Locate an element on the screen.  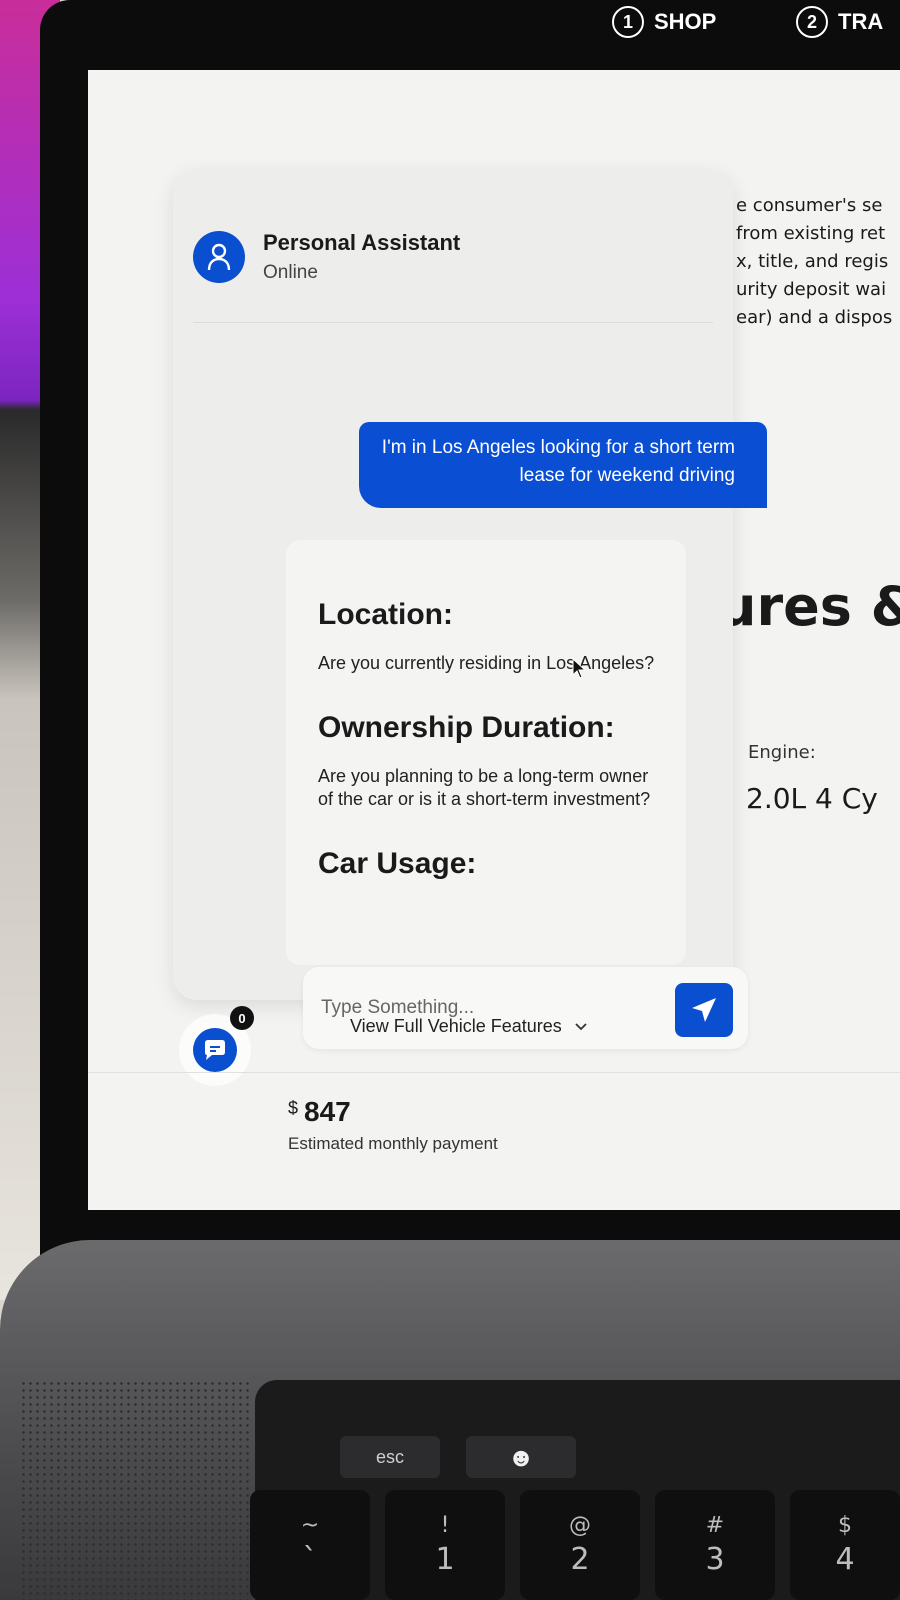
key-bottom-label: 4 is located at coordinates (845, 1559).